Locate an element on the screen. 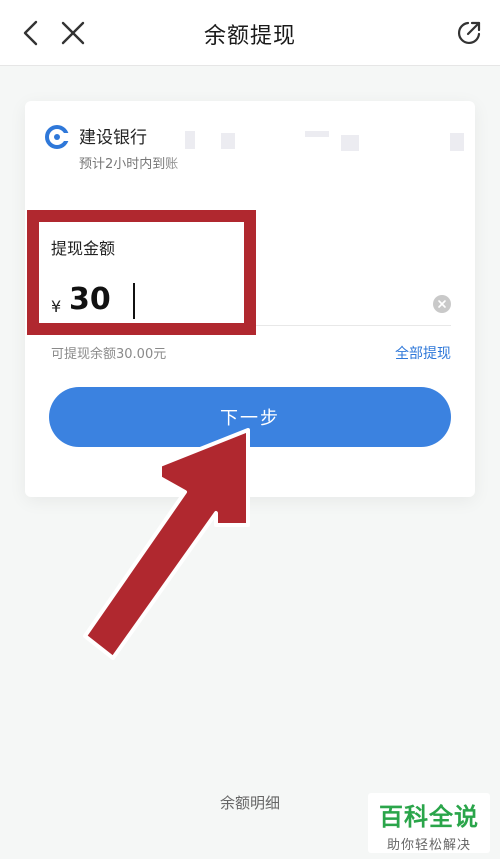 The image size is (500, 859). next-step-button: 下一步 is located at coordinates (250, 417).